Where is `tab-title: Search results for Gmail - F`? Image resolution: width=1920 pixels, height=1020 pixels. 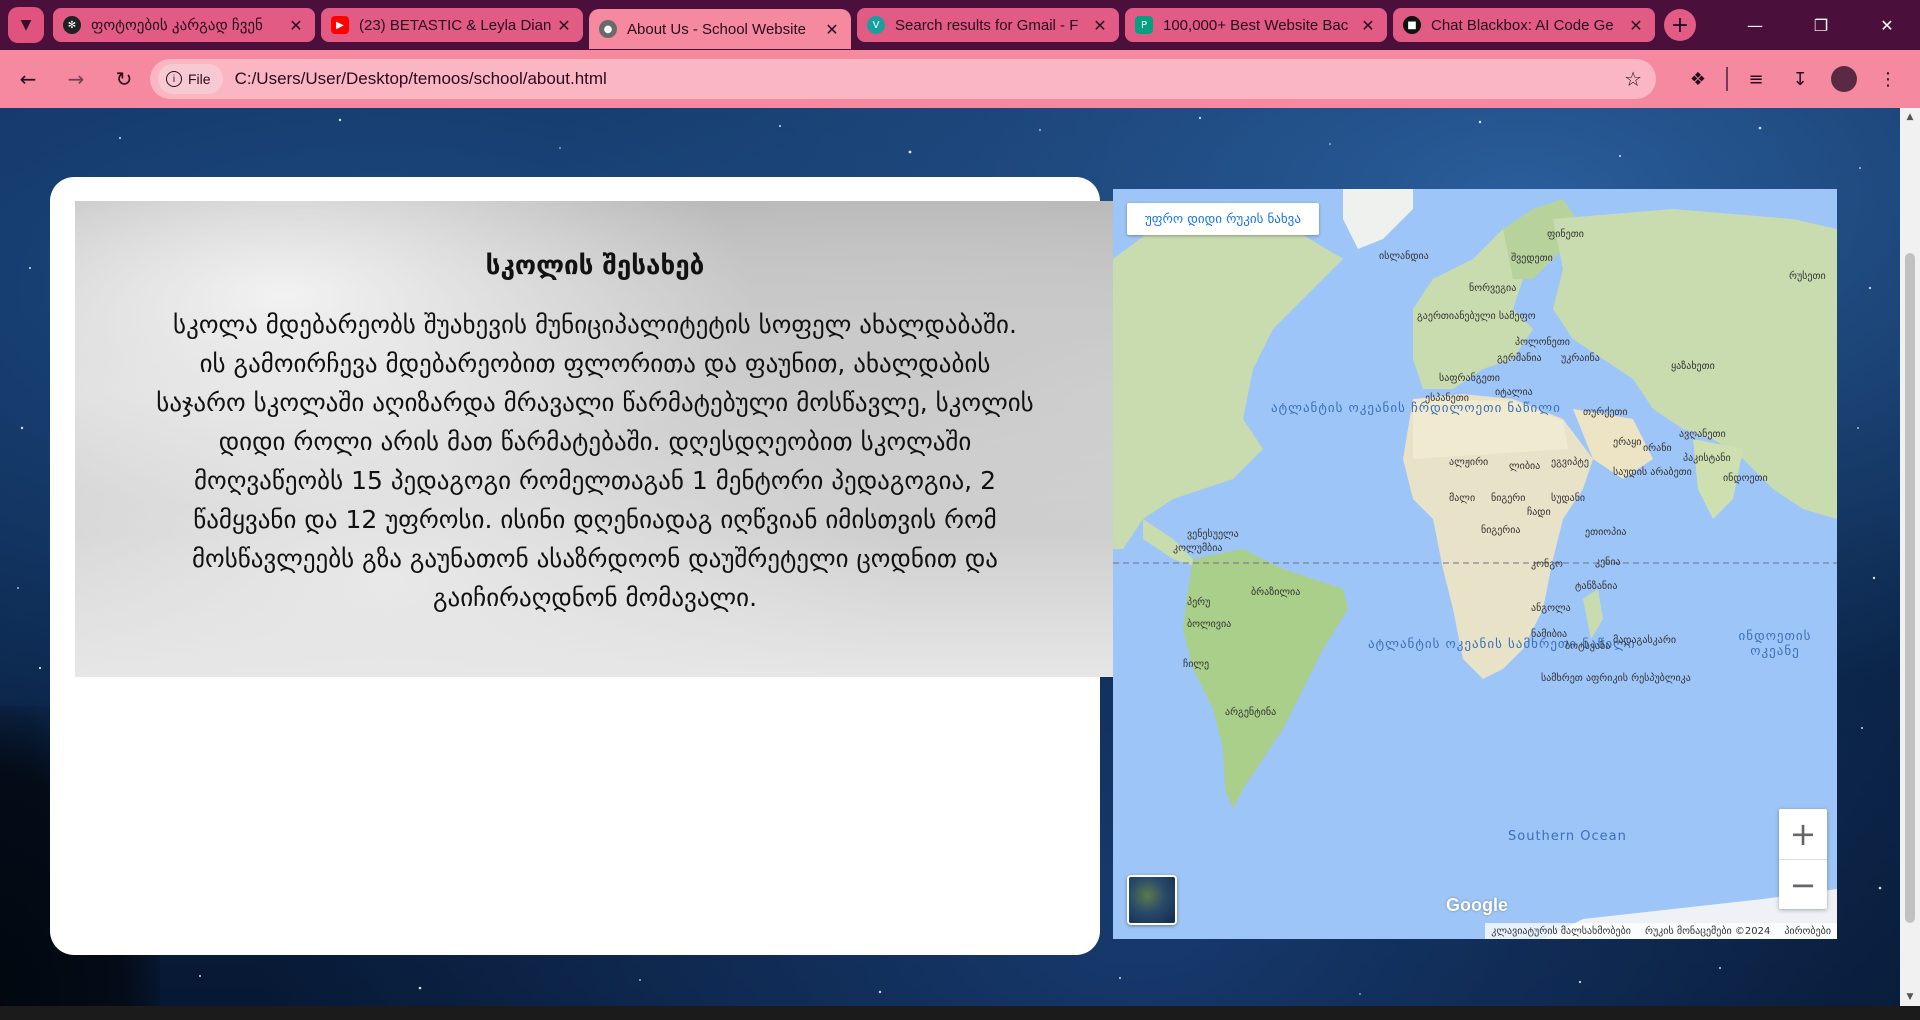
tab-title: Search results for Gmail - F is located at coordinates (987, 25).